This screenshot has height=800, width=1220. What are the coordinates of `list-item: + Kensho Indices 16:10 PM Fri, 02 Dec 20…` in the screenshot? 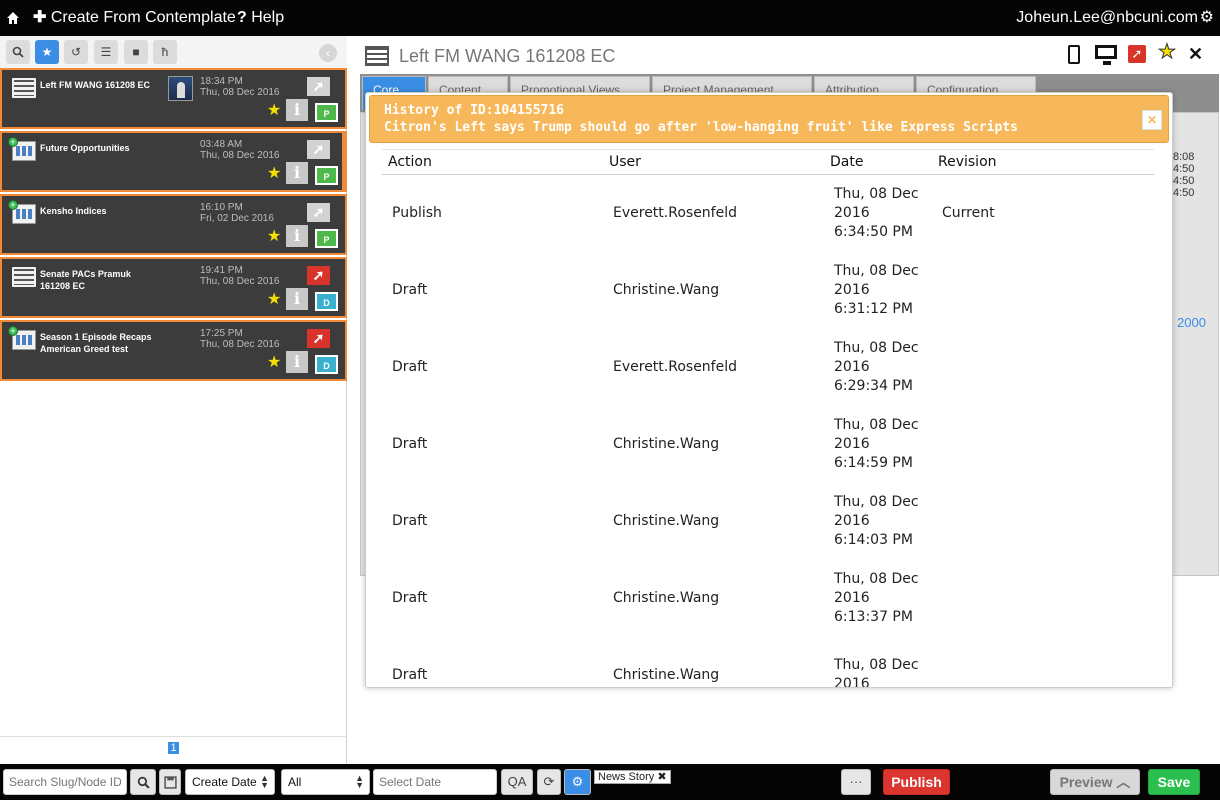 It's located at (173, 224).